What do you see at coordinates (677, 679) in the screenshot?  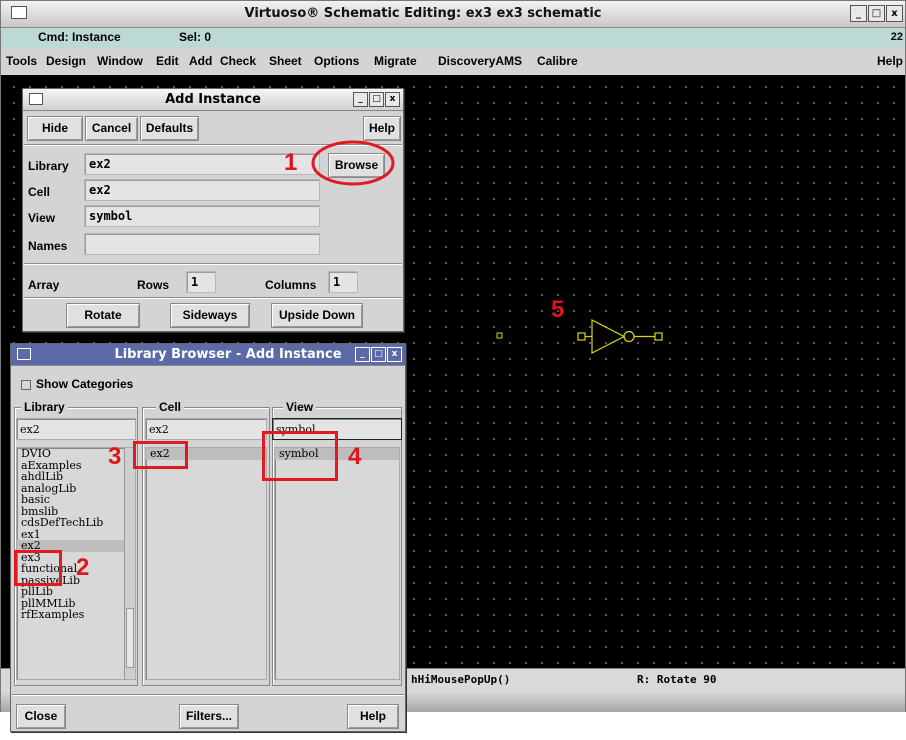 I see `mouse-hint-right: R: Rotate 90` at bounding box center [677, 679].